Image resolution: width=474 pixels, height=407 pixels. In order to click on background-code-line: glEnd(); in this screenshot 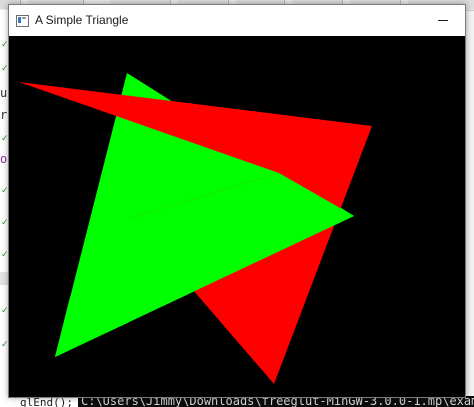, I will do `click(46, 401)`.